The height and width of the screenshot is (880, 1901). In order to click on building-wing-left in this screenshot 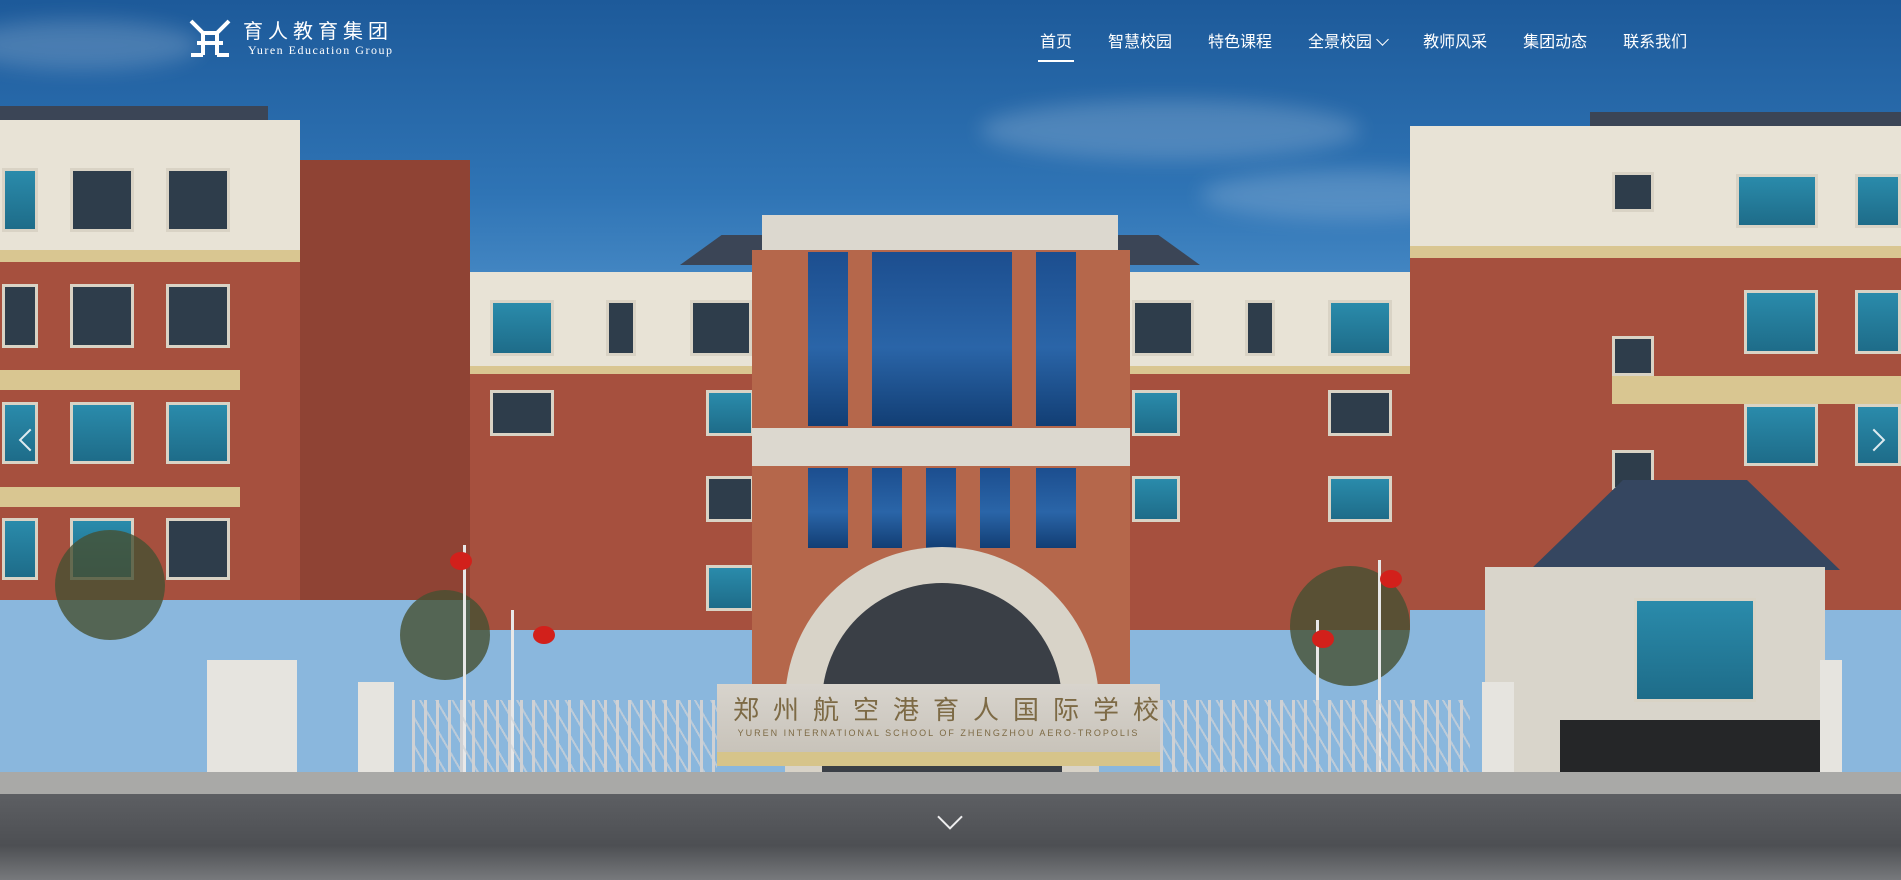, I will do `click(150, 190)`.